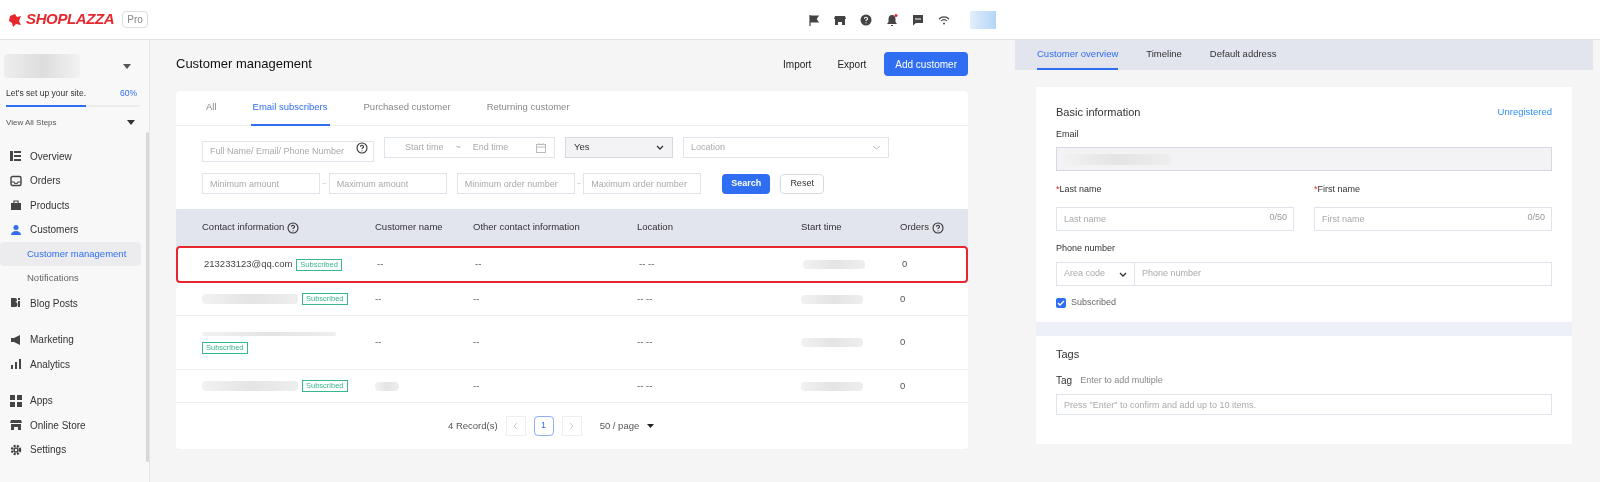 Image resolution: width=1600 pixels, height=482 pixels. Describe the element at coordinates (1343, 274) in the screenshot. I see `phone-field: Phone number` at that location.